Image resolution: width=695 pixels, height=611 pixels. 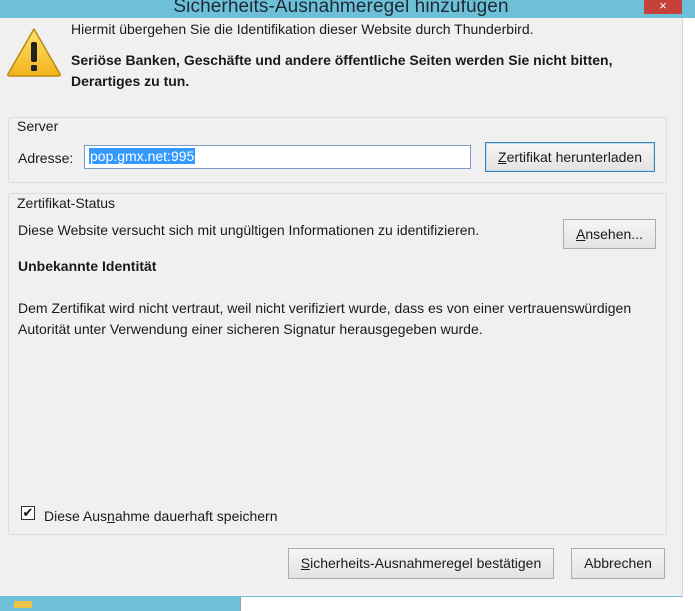 What do you see at coordinates (76, 516) in the screenshot?
I see `permanent-label-part: Diese Aus` at bounding box center [76, 516].